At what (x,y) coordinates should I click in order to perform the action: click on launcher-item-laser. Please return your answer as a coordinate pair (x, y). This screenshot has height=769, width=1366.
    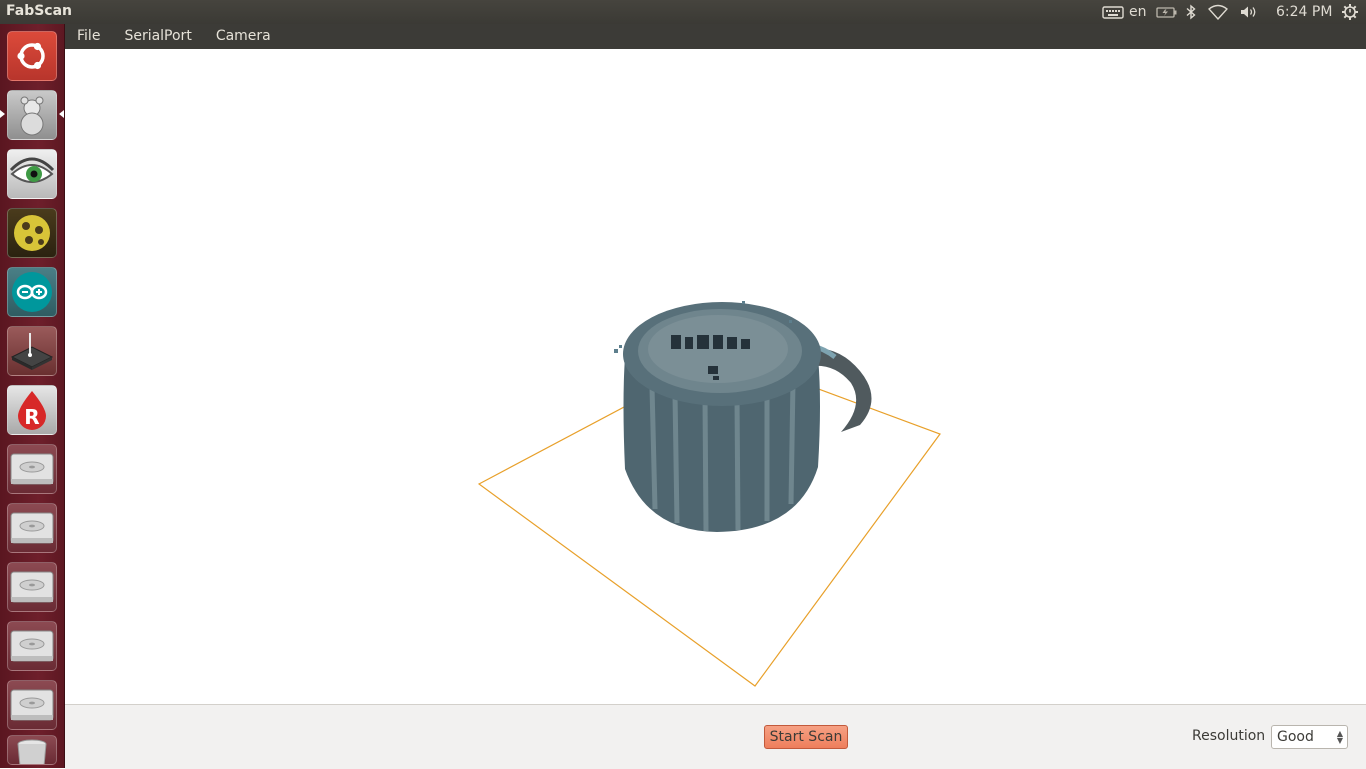
    Looking at the image, I should click on (32, 351).